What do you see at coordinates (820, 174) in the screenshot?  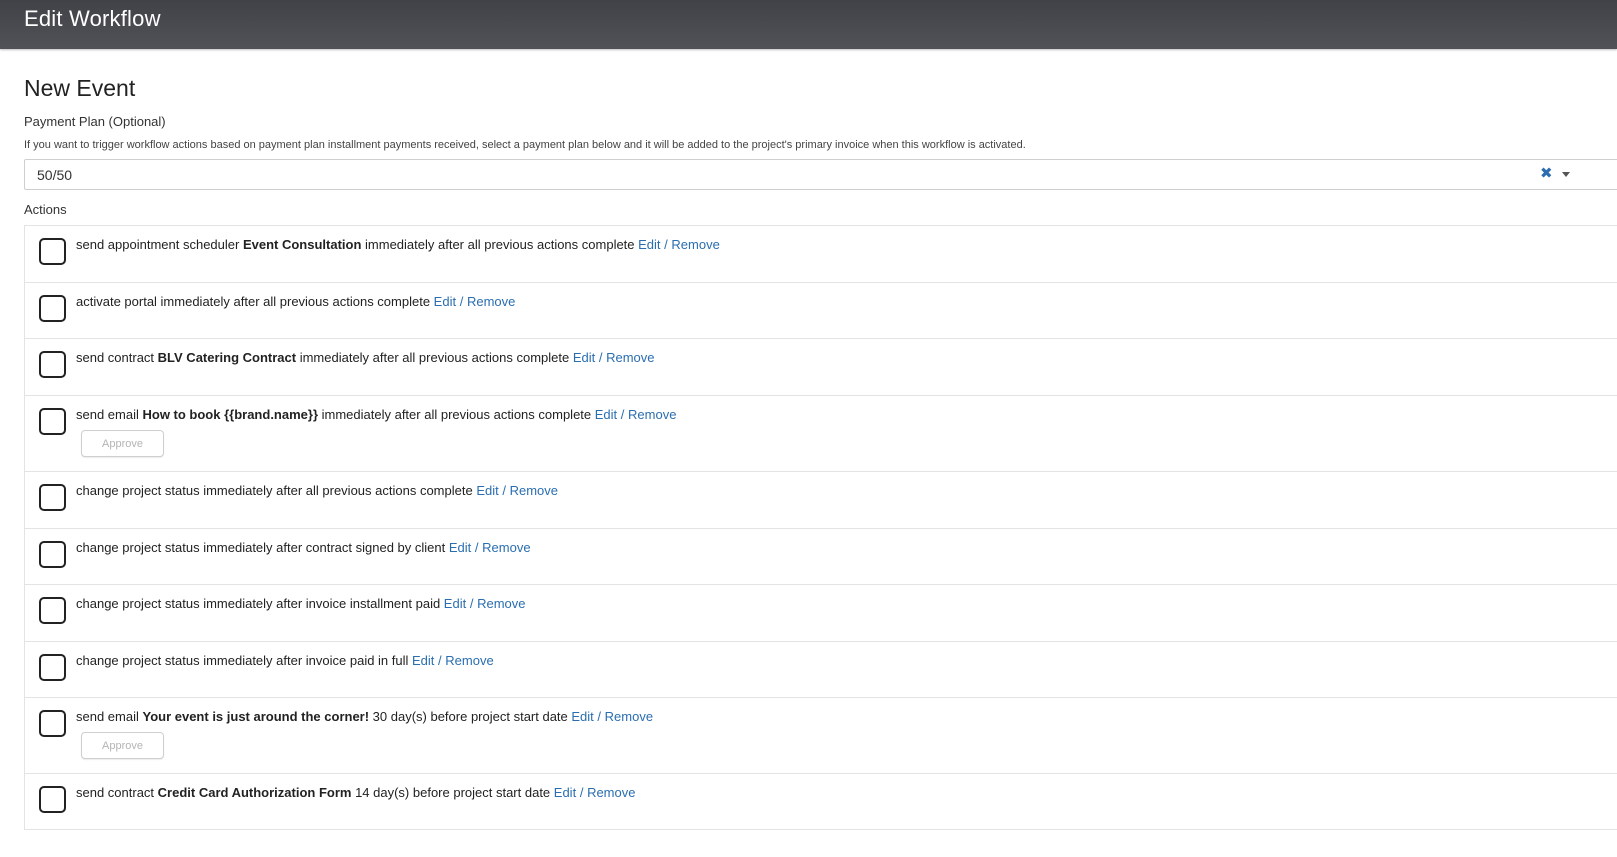 I see `payment-plan-select: 50/50 ✖` at bounding box center [820, 174].